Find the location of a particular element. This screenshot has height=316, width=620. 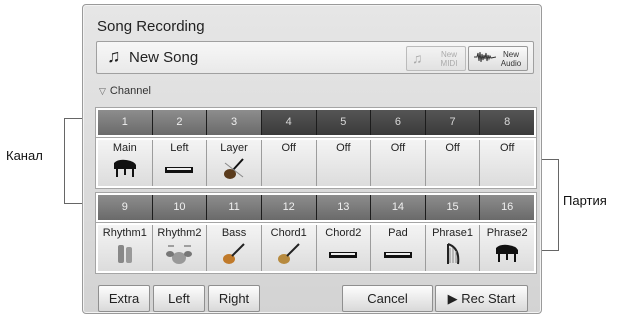

bongo-icon is located at coordinates (125, 257).